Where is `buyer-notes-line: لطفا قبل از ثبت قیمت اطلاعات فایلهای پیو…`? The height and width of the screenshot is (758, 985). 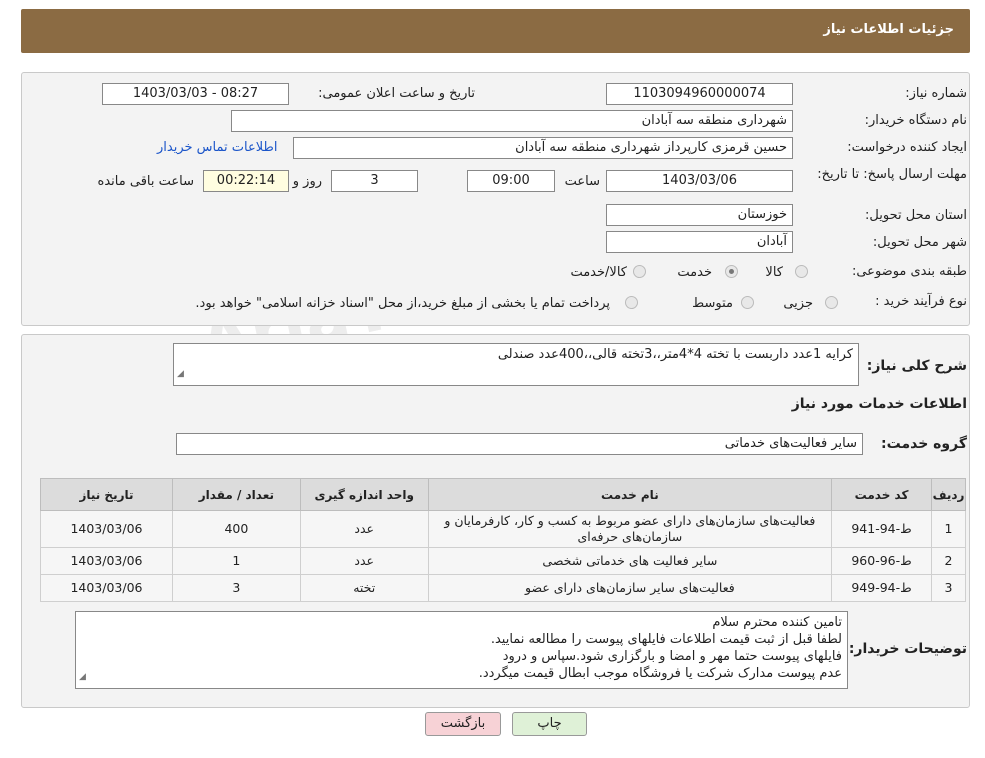 buyer-notes-line: لطفا قبل از ثبت قیمت اطلاعات فایلهای پیو… is located at coordinates (666, 639).